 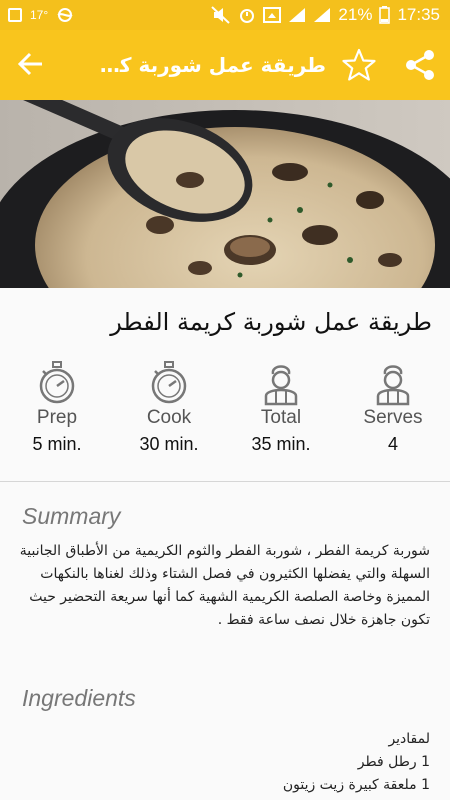 What do you see at coordinates (271, 322) in the screenshot?
I see `recipe-title: طريقة عمل شوربة كريمة الفطر` at bounding box center [271, 322].